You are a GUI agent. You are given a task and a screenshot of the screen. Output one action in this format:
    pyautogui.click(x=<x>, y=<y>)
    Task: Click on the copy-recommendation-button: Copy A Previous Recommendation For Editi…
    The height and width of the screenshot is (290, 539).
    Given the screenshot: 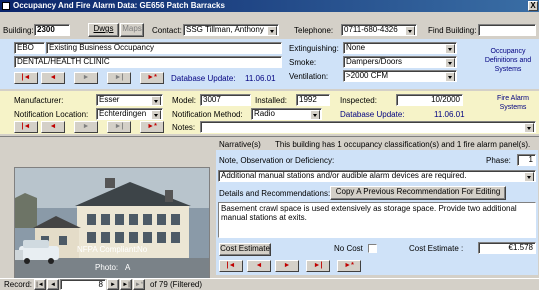 What is the action you would take?
    pyautogui.click(x=418, y=193)
    